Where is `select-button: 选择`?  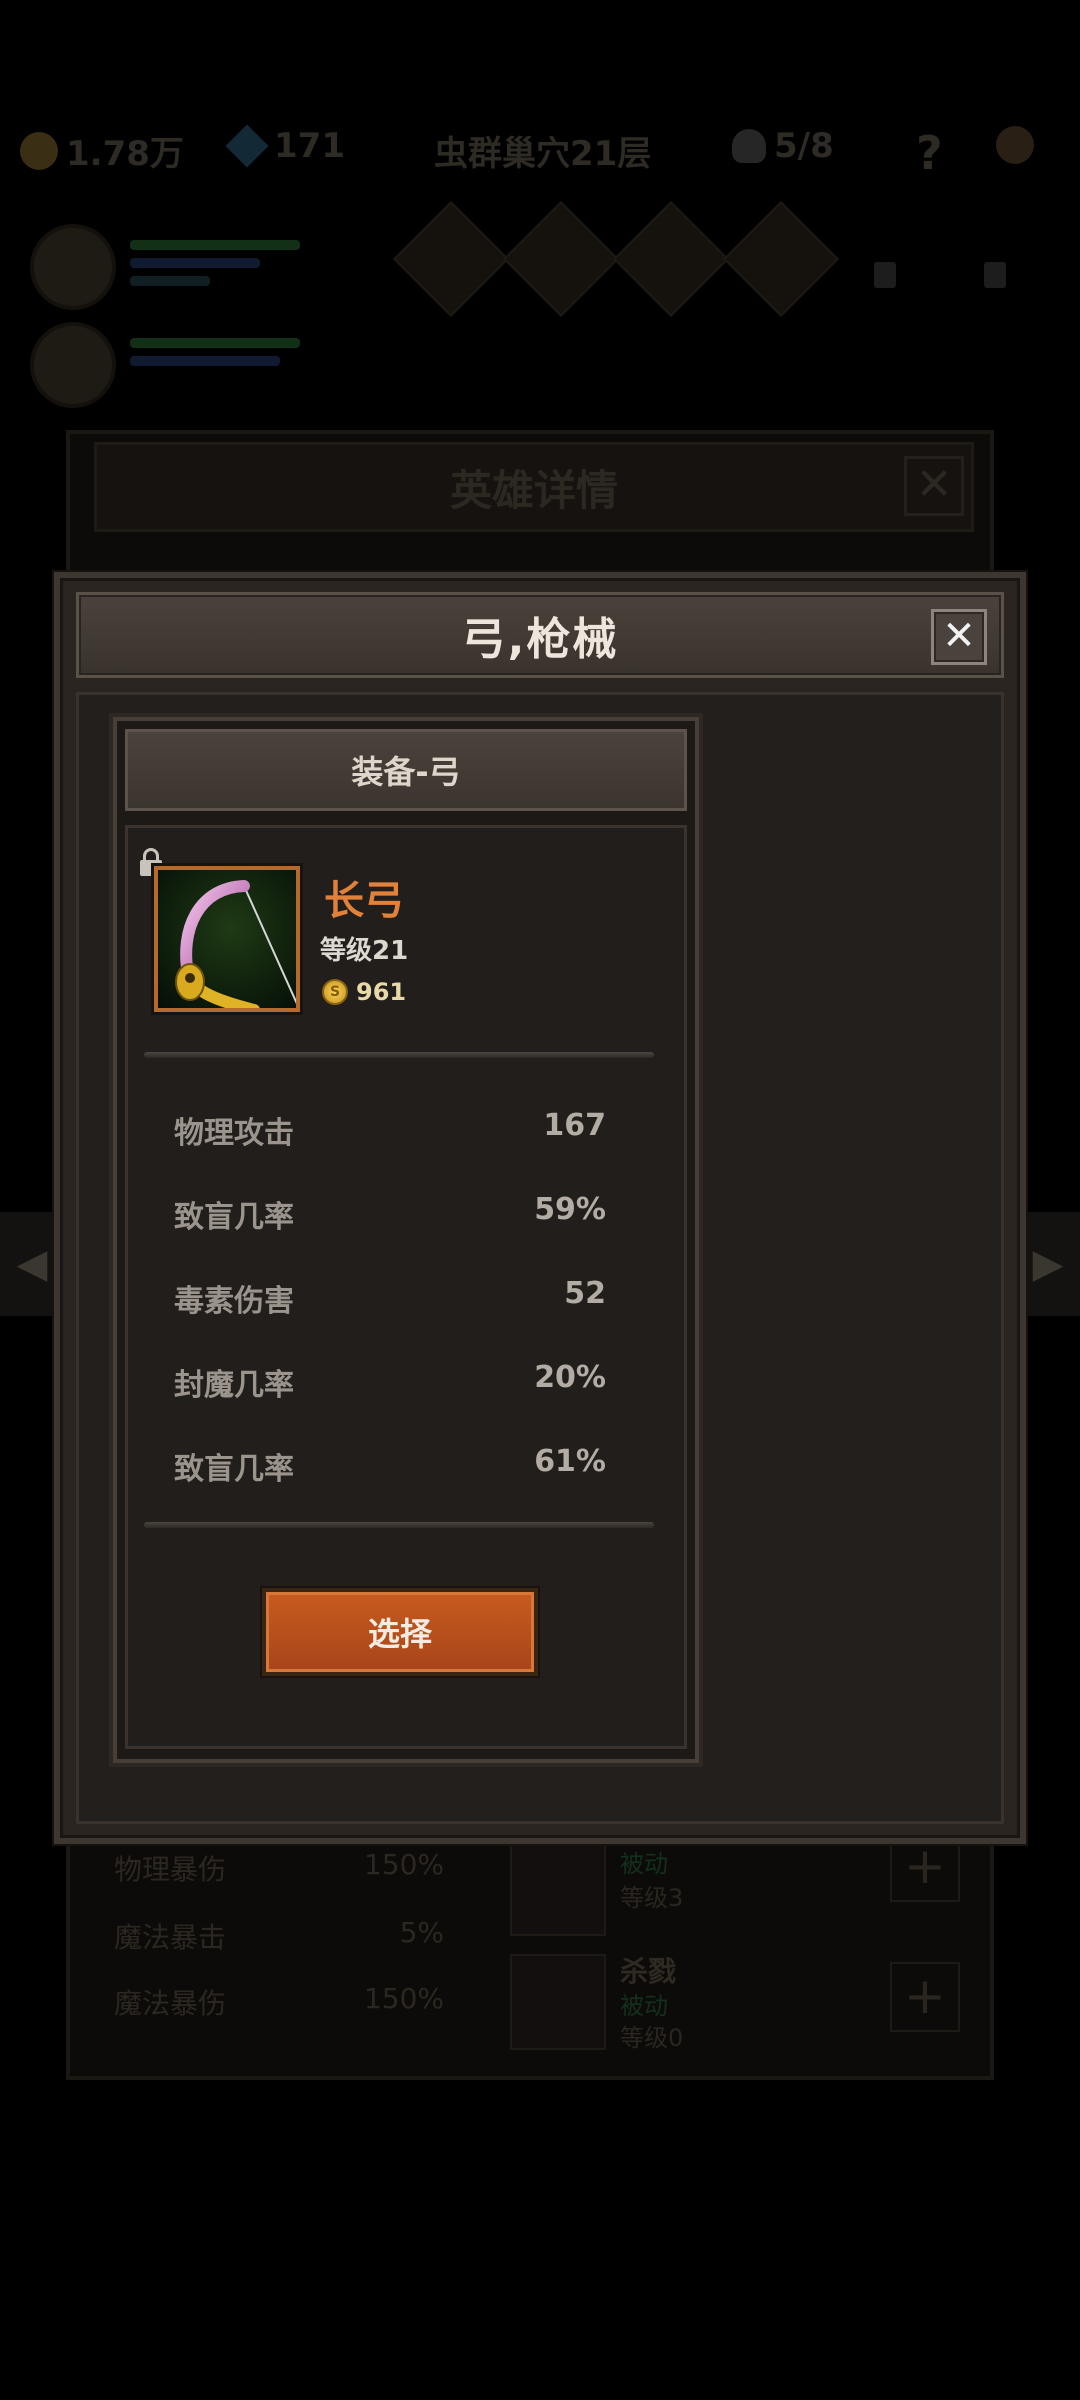
select-button: 选择 is located at coordinates (400, 1632).